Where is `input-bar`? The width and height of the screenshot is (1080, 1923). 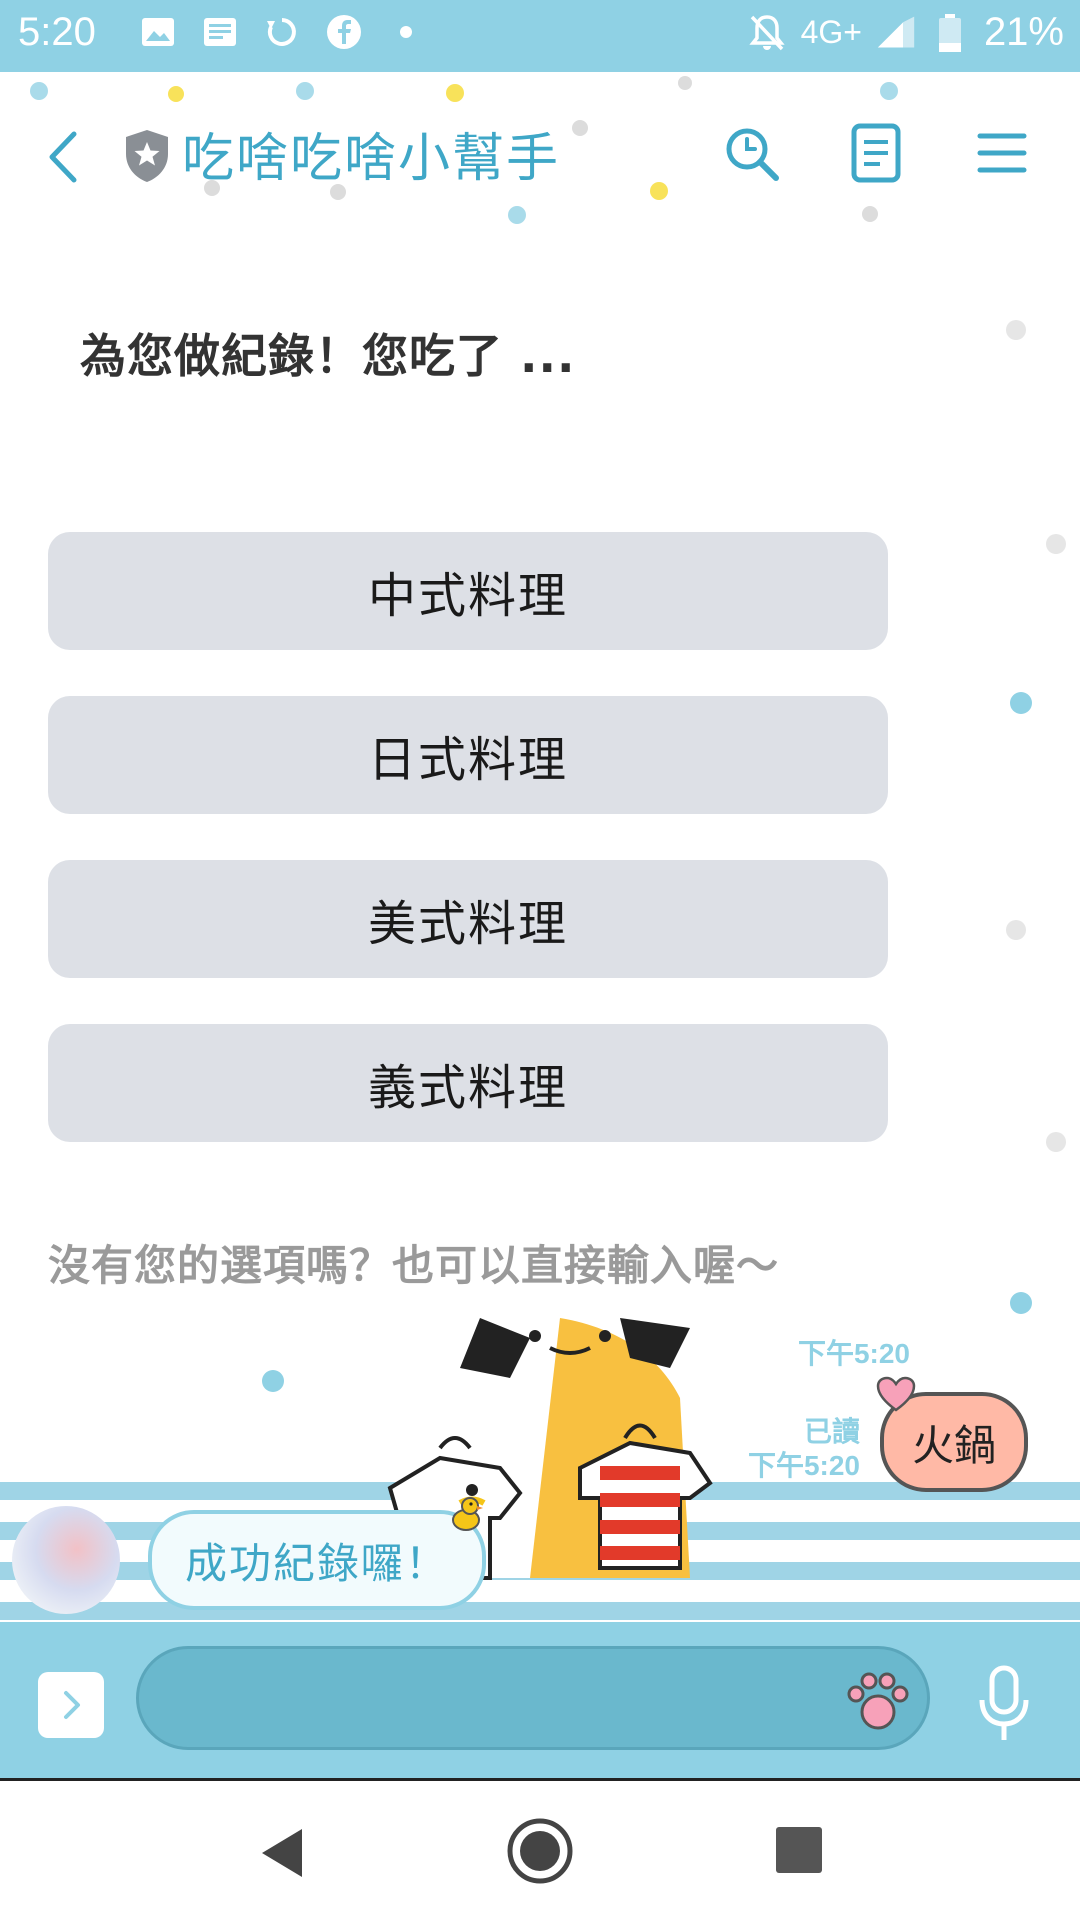 input-bar is located at coordinates (540, 1700).